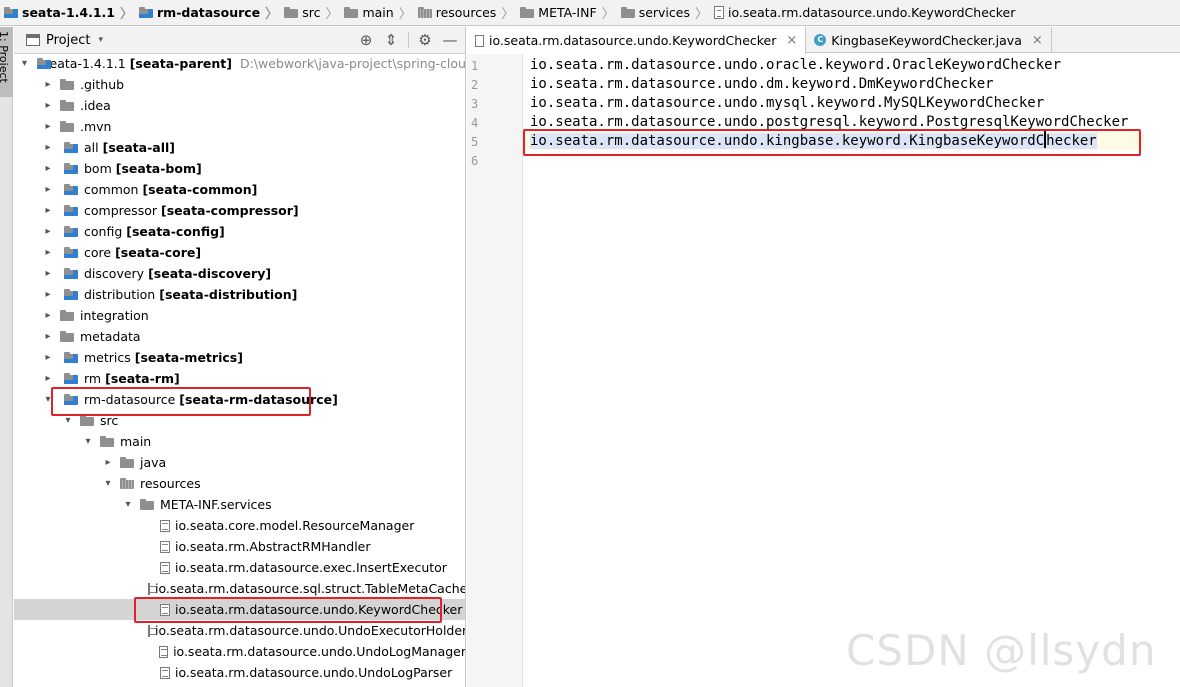 The height and width of the screenshot is (687, 1180). I want to click on breadcrumb-item: resources 〉, so click(469, 12).